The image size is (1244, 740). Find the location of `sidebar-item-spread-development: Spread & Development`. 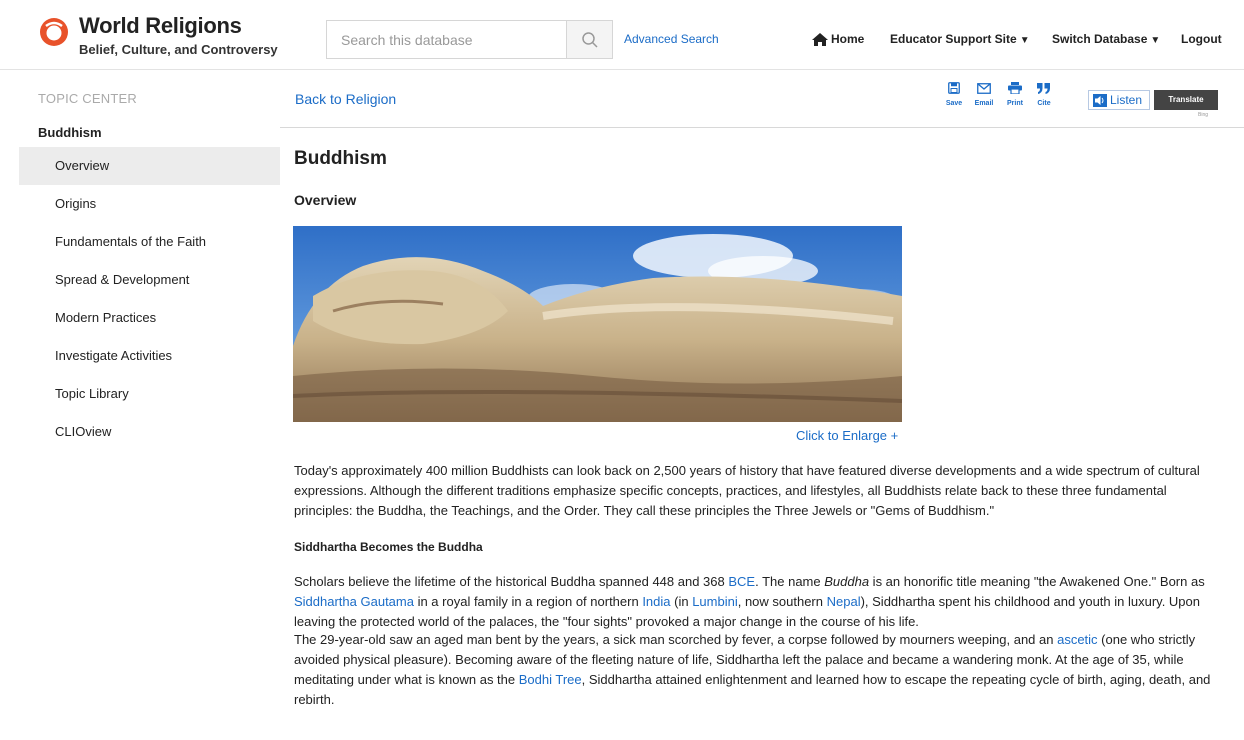

sidebar-item-spread-development: Spread & Development is located at coordinates (149, 280).